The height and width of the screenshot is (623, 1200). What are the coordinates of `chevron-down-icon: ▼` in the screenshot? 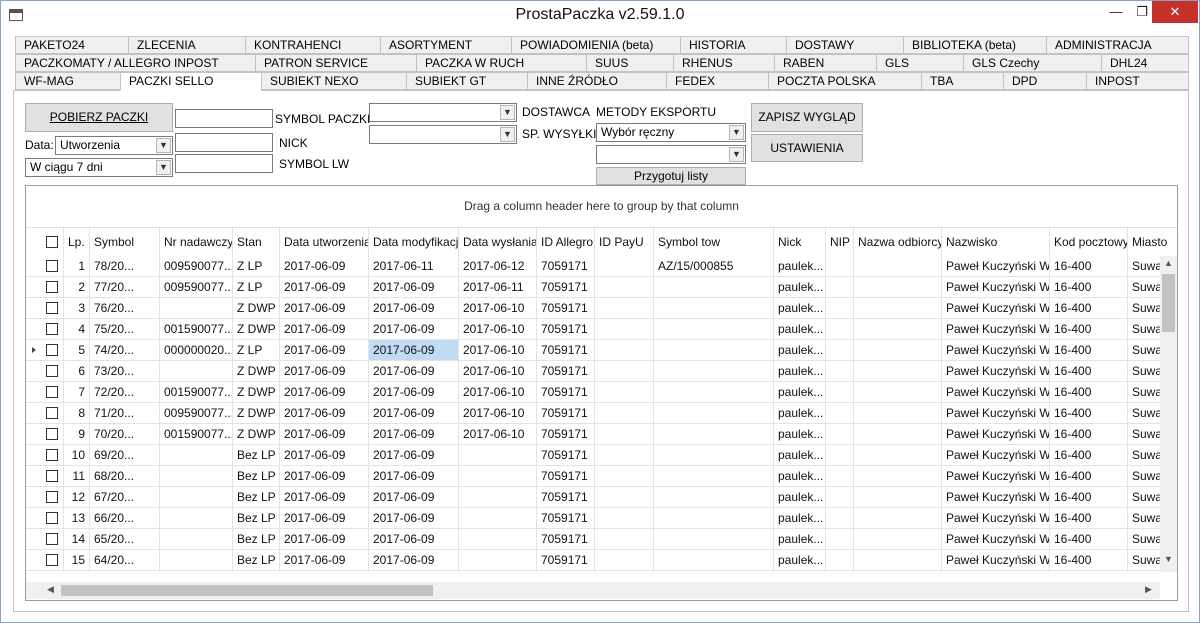 It's located at (163, 145).